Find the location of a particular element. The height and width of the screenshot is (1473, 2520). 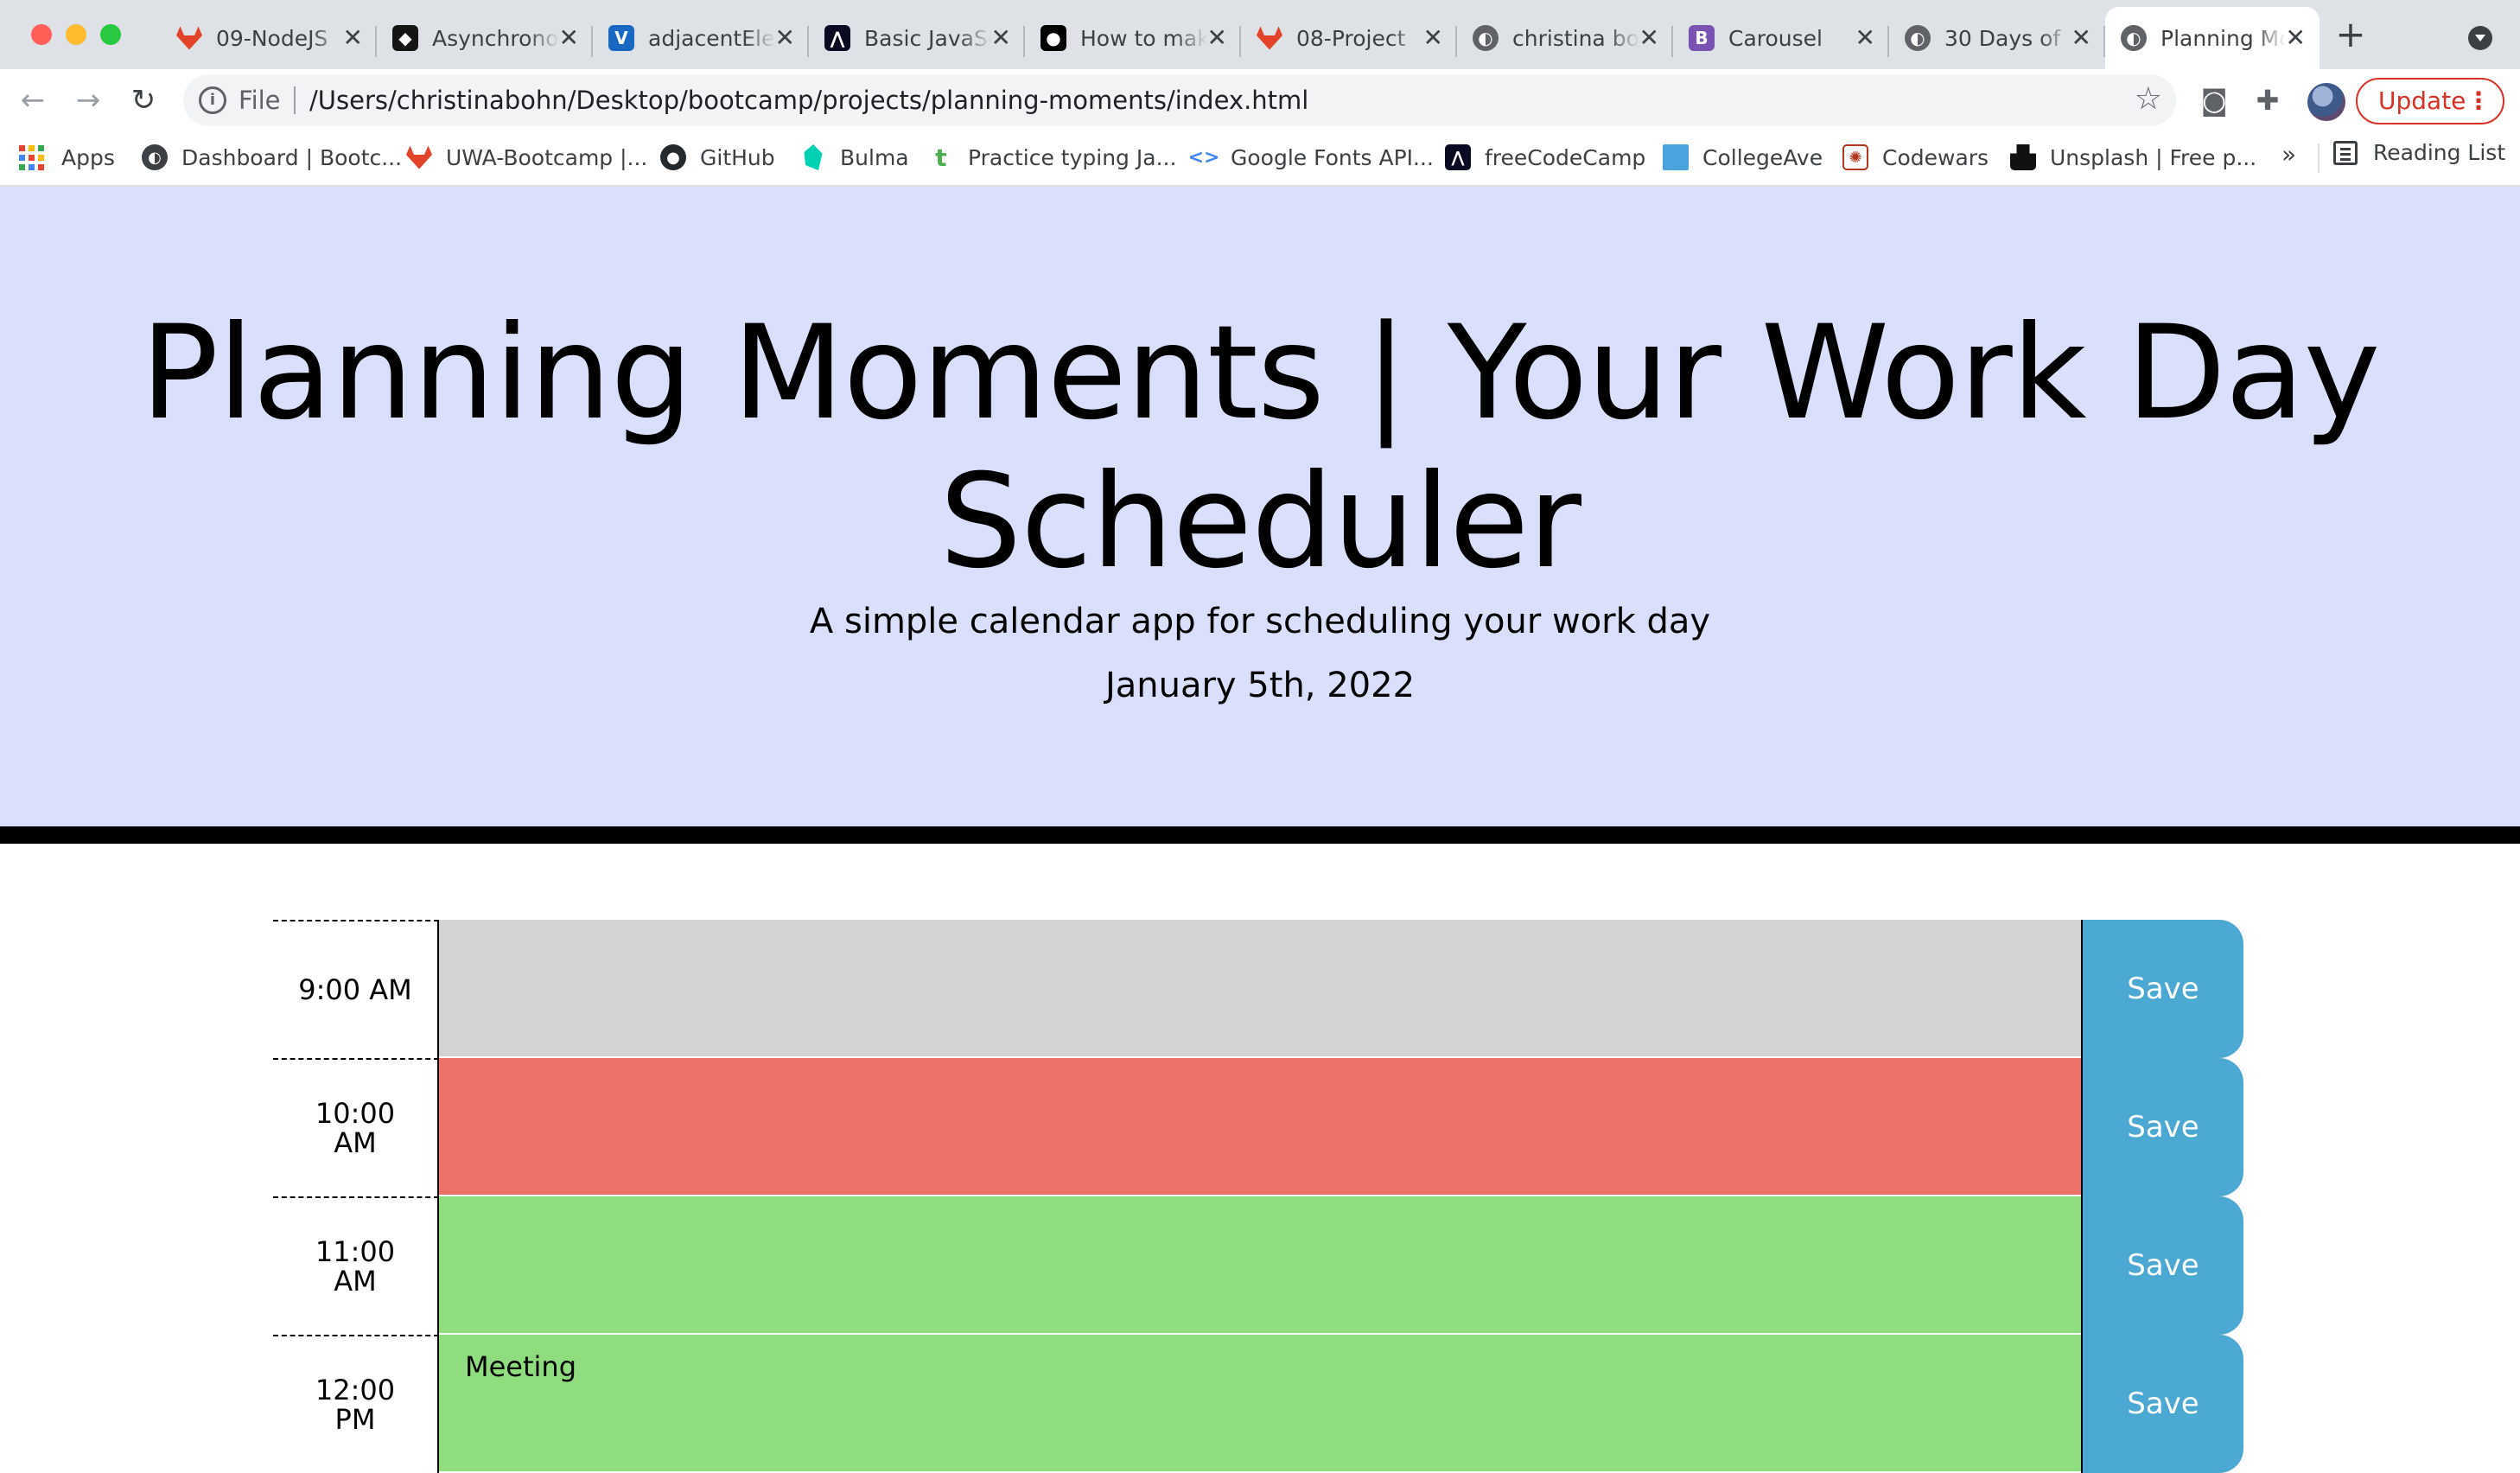

tab-christina-bohn: ◐ christina bohn ✕ is located at coordinates (1565, 38).